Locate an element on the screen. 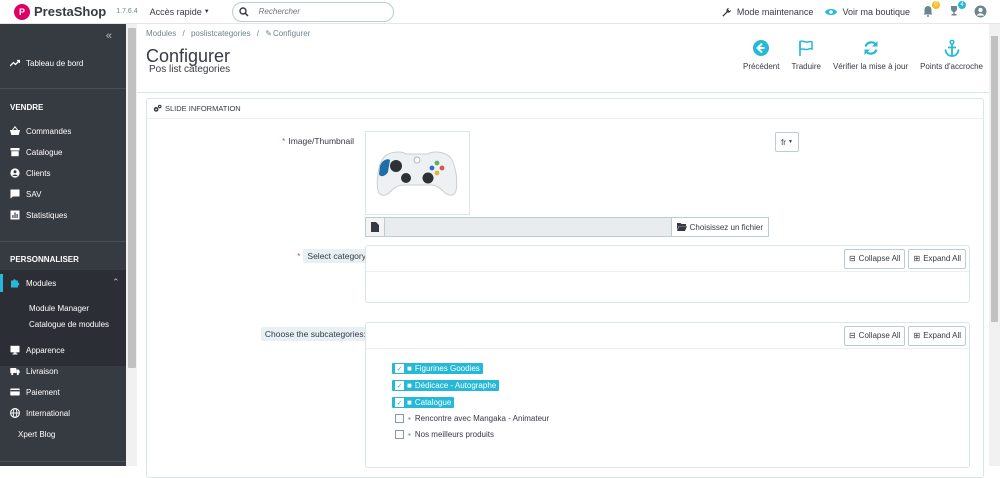 The height and width of the screenshot is (478, 1000). trending-up-icon is located at coordinates (15, 63).